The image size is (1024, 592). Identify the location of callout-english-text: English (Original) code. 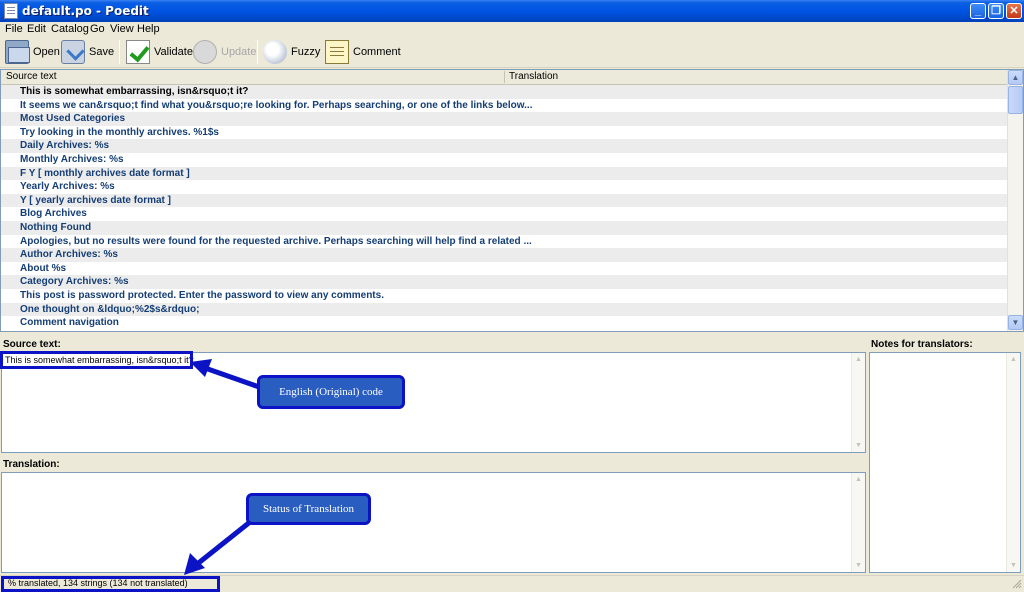
(331, 392).